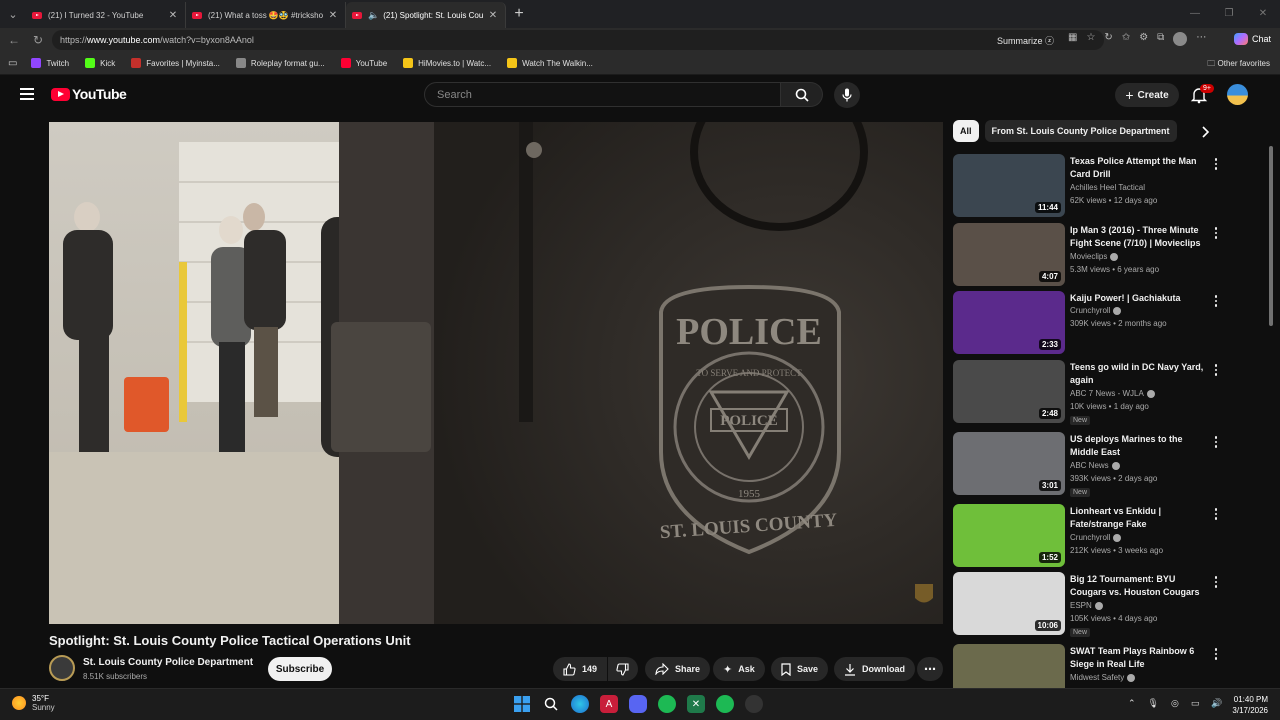  I want to click on minimize-icon: —, so click(1195, 14).